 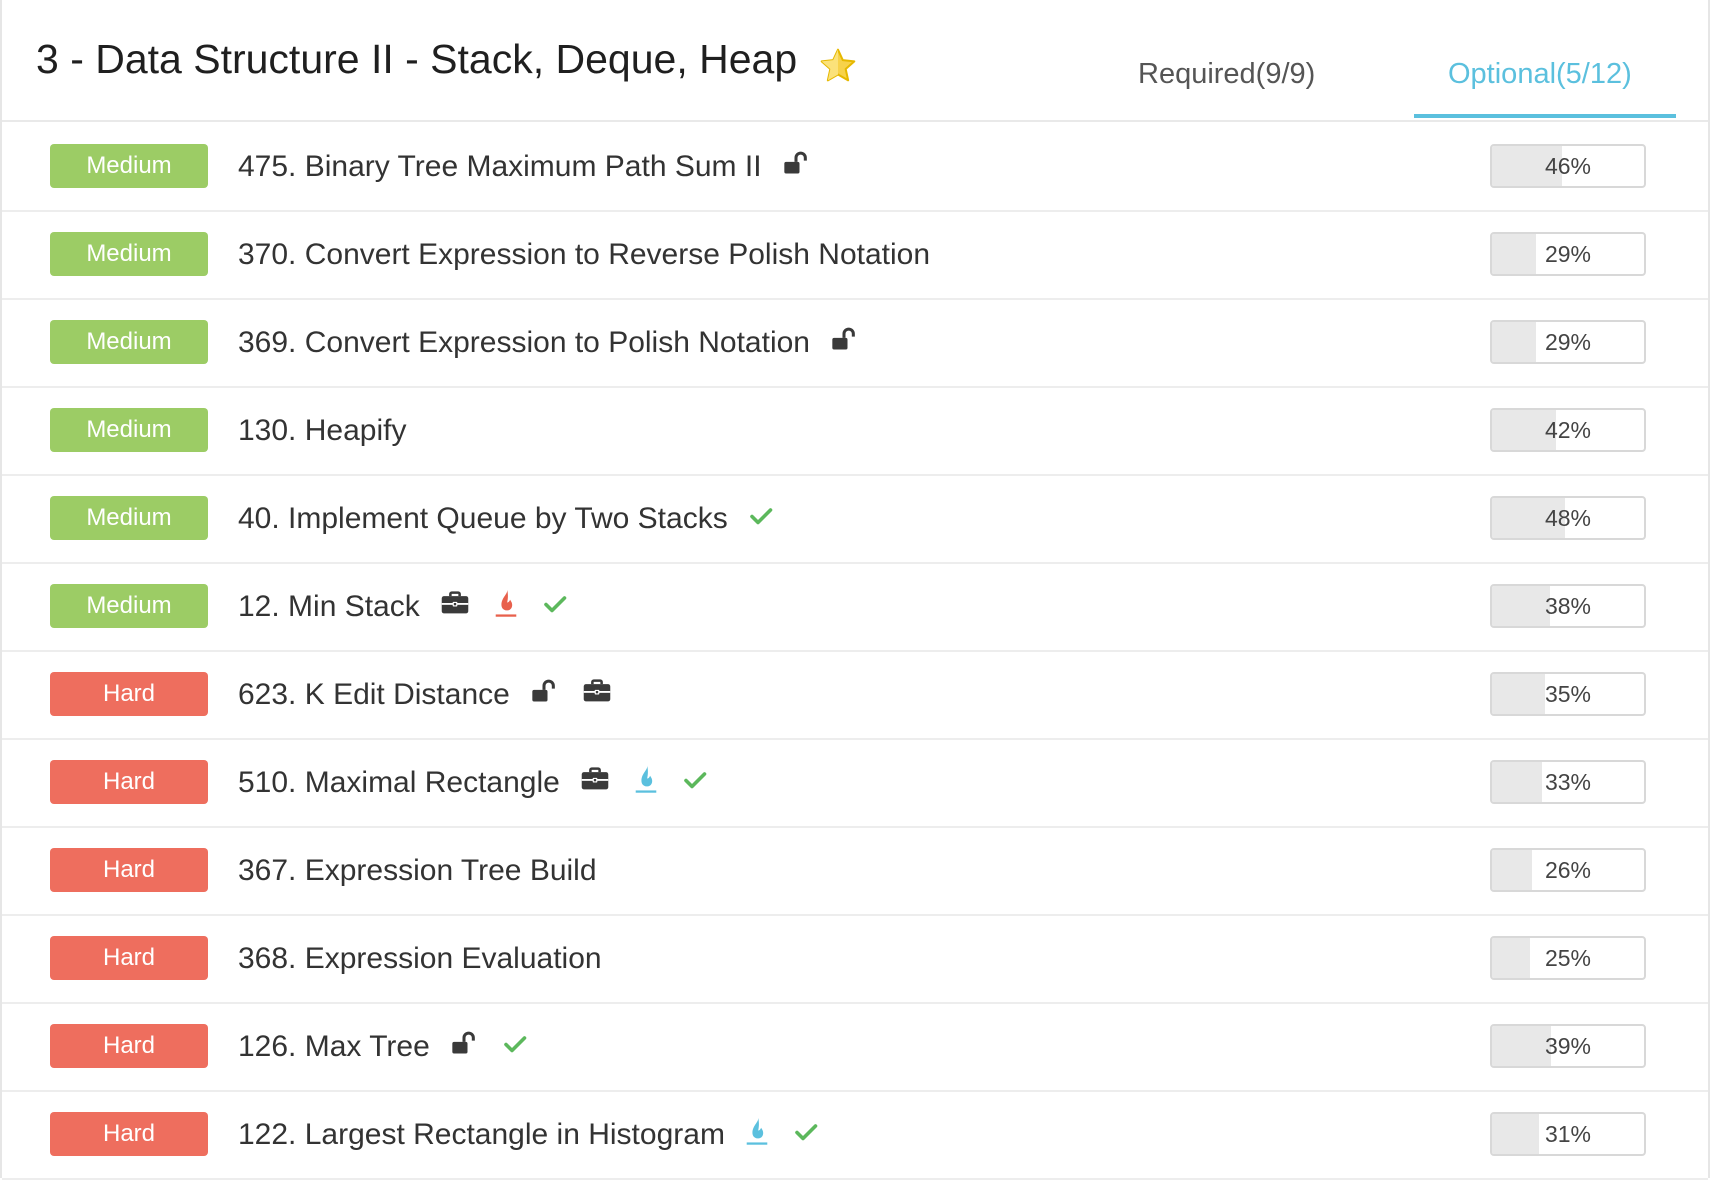 What do you see at coordinates (1226, 74) in the screenshot?
I see `tab-required: Required(9/9)` at bounding box center [1226, 74].